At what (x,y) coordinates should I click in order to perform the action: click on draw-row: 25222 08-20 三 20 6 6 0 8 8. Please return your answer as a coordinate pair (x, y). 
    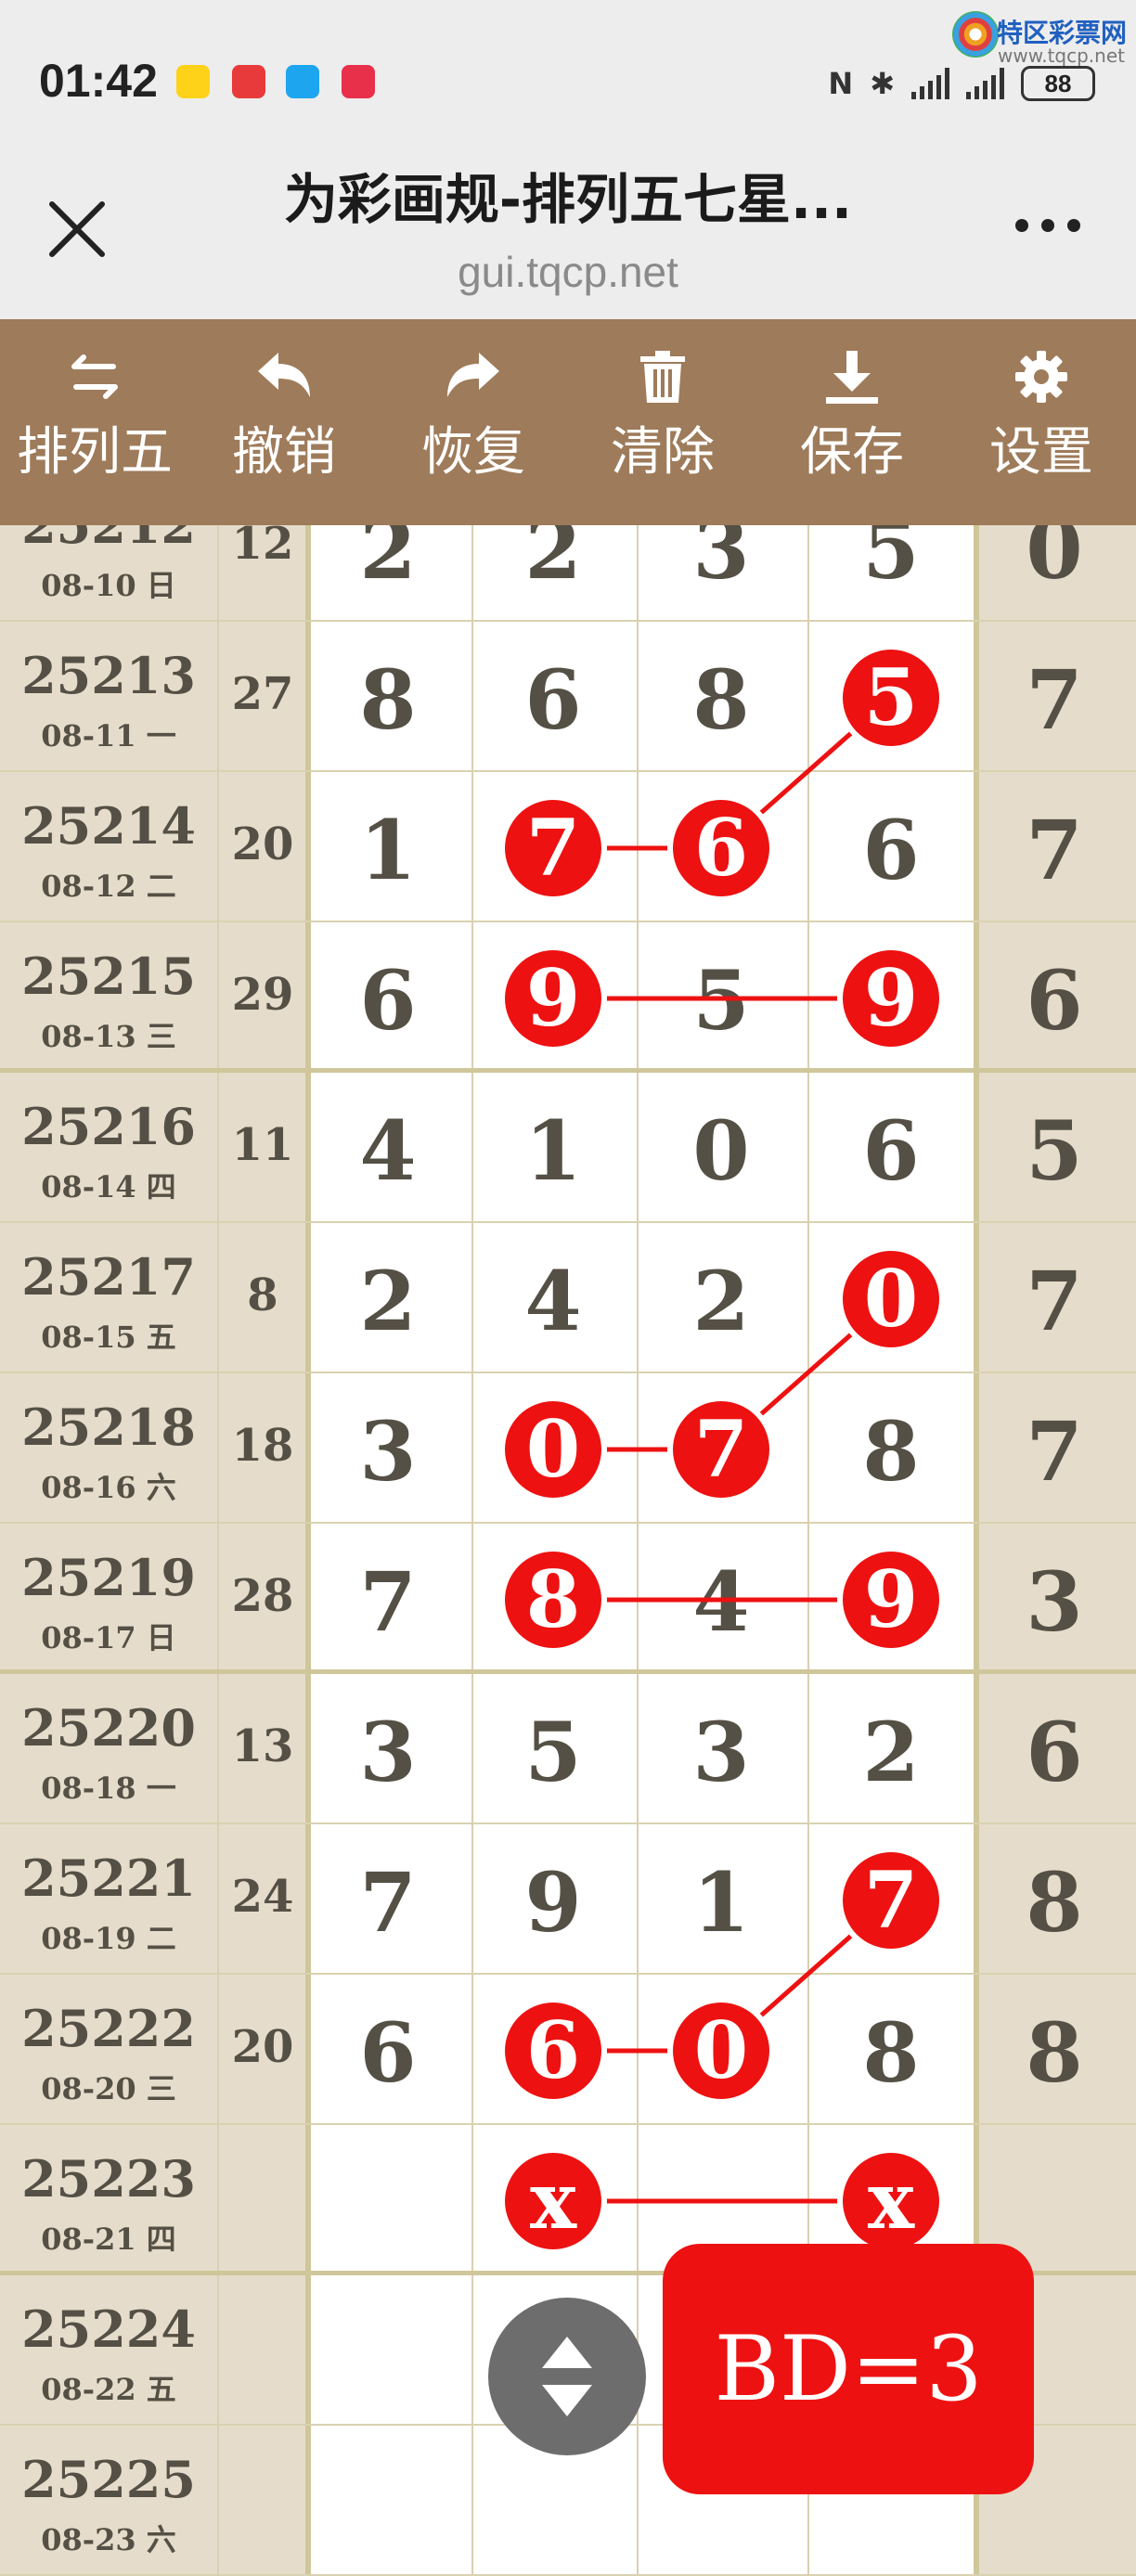
    Looking at the image, I should click on (568, 2050).